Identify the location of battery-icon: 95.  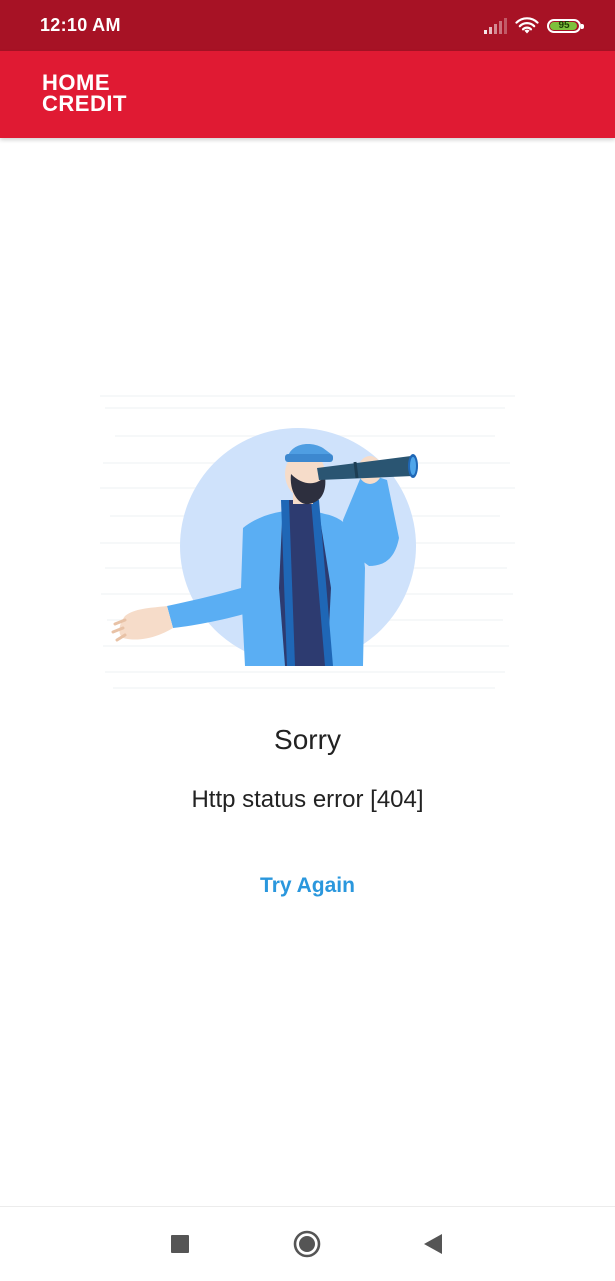
(565, 26).